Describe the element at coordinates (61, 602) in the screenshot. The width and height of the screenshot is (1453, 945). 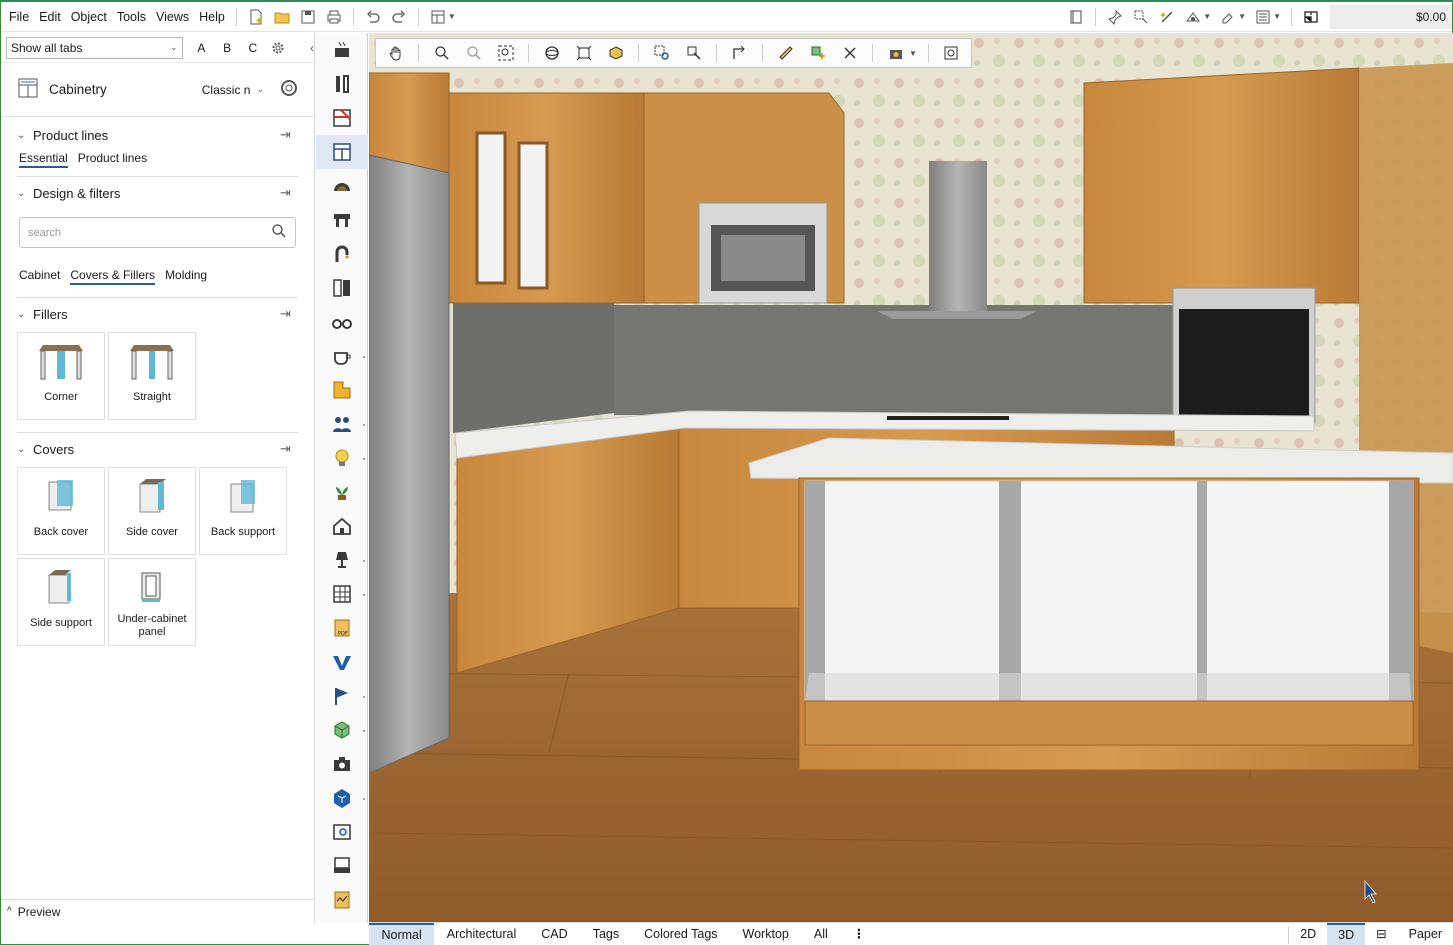
I see `cover-side-support-tile: Side support` at that location.